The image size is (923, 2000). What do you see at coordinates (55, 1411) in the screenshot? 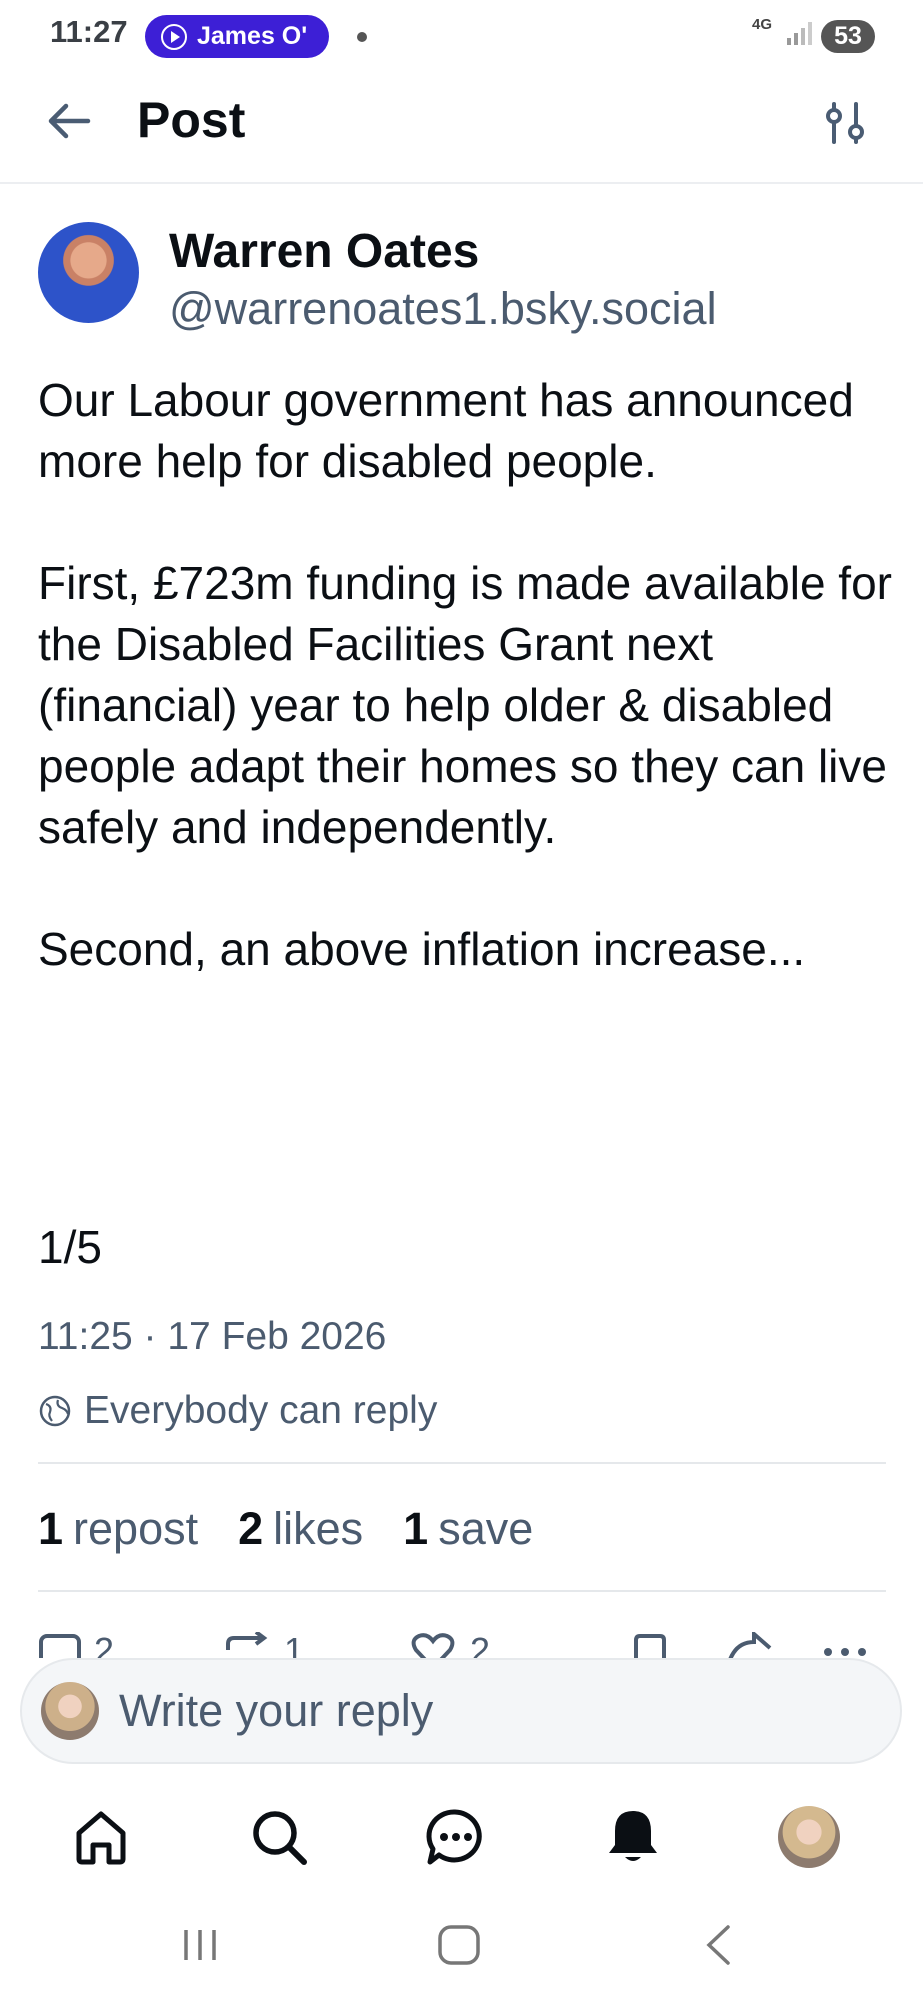
I see `globe-icon` at bounding box center [55, 1411].